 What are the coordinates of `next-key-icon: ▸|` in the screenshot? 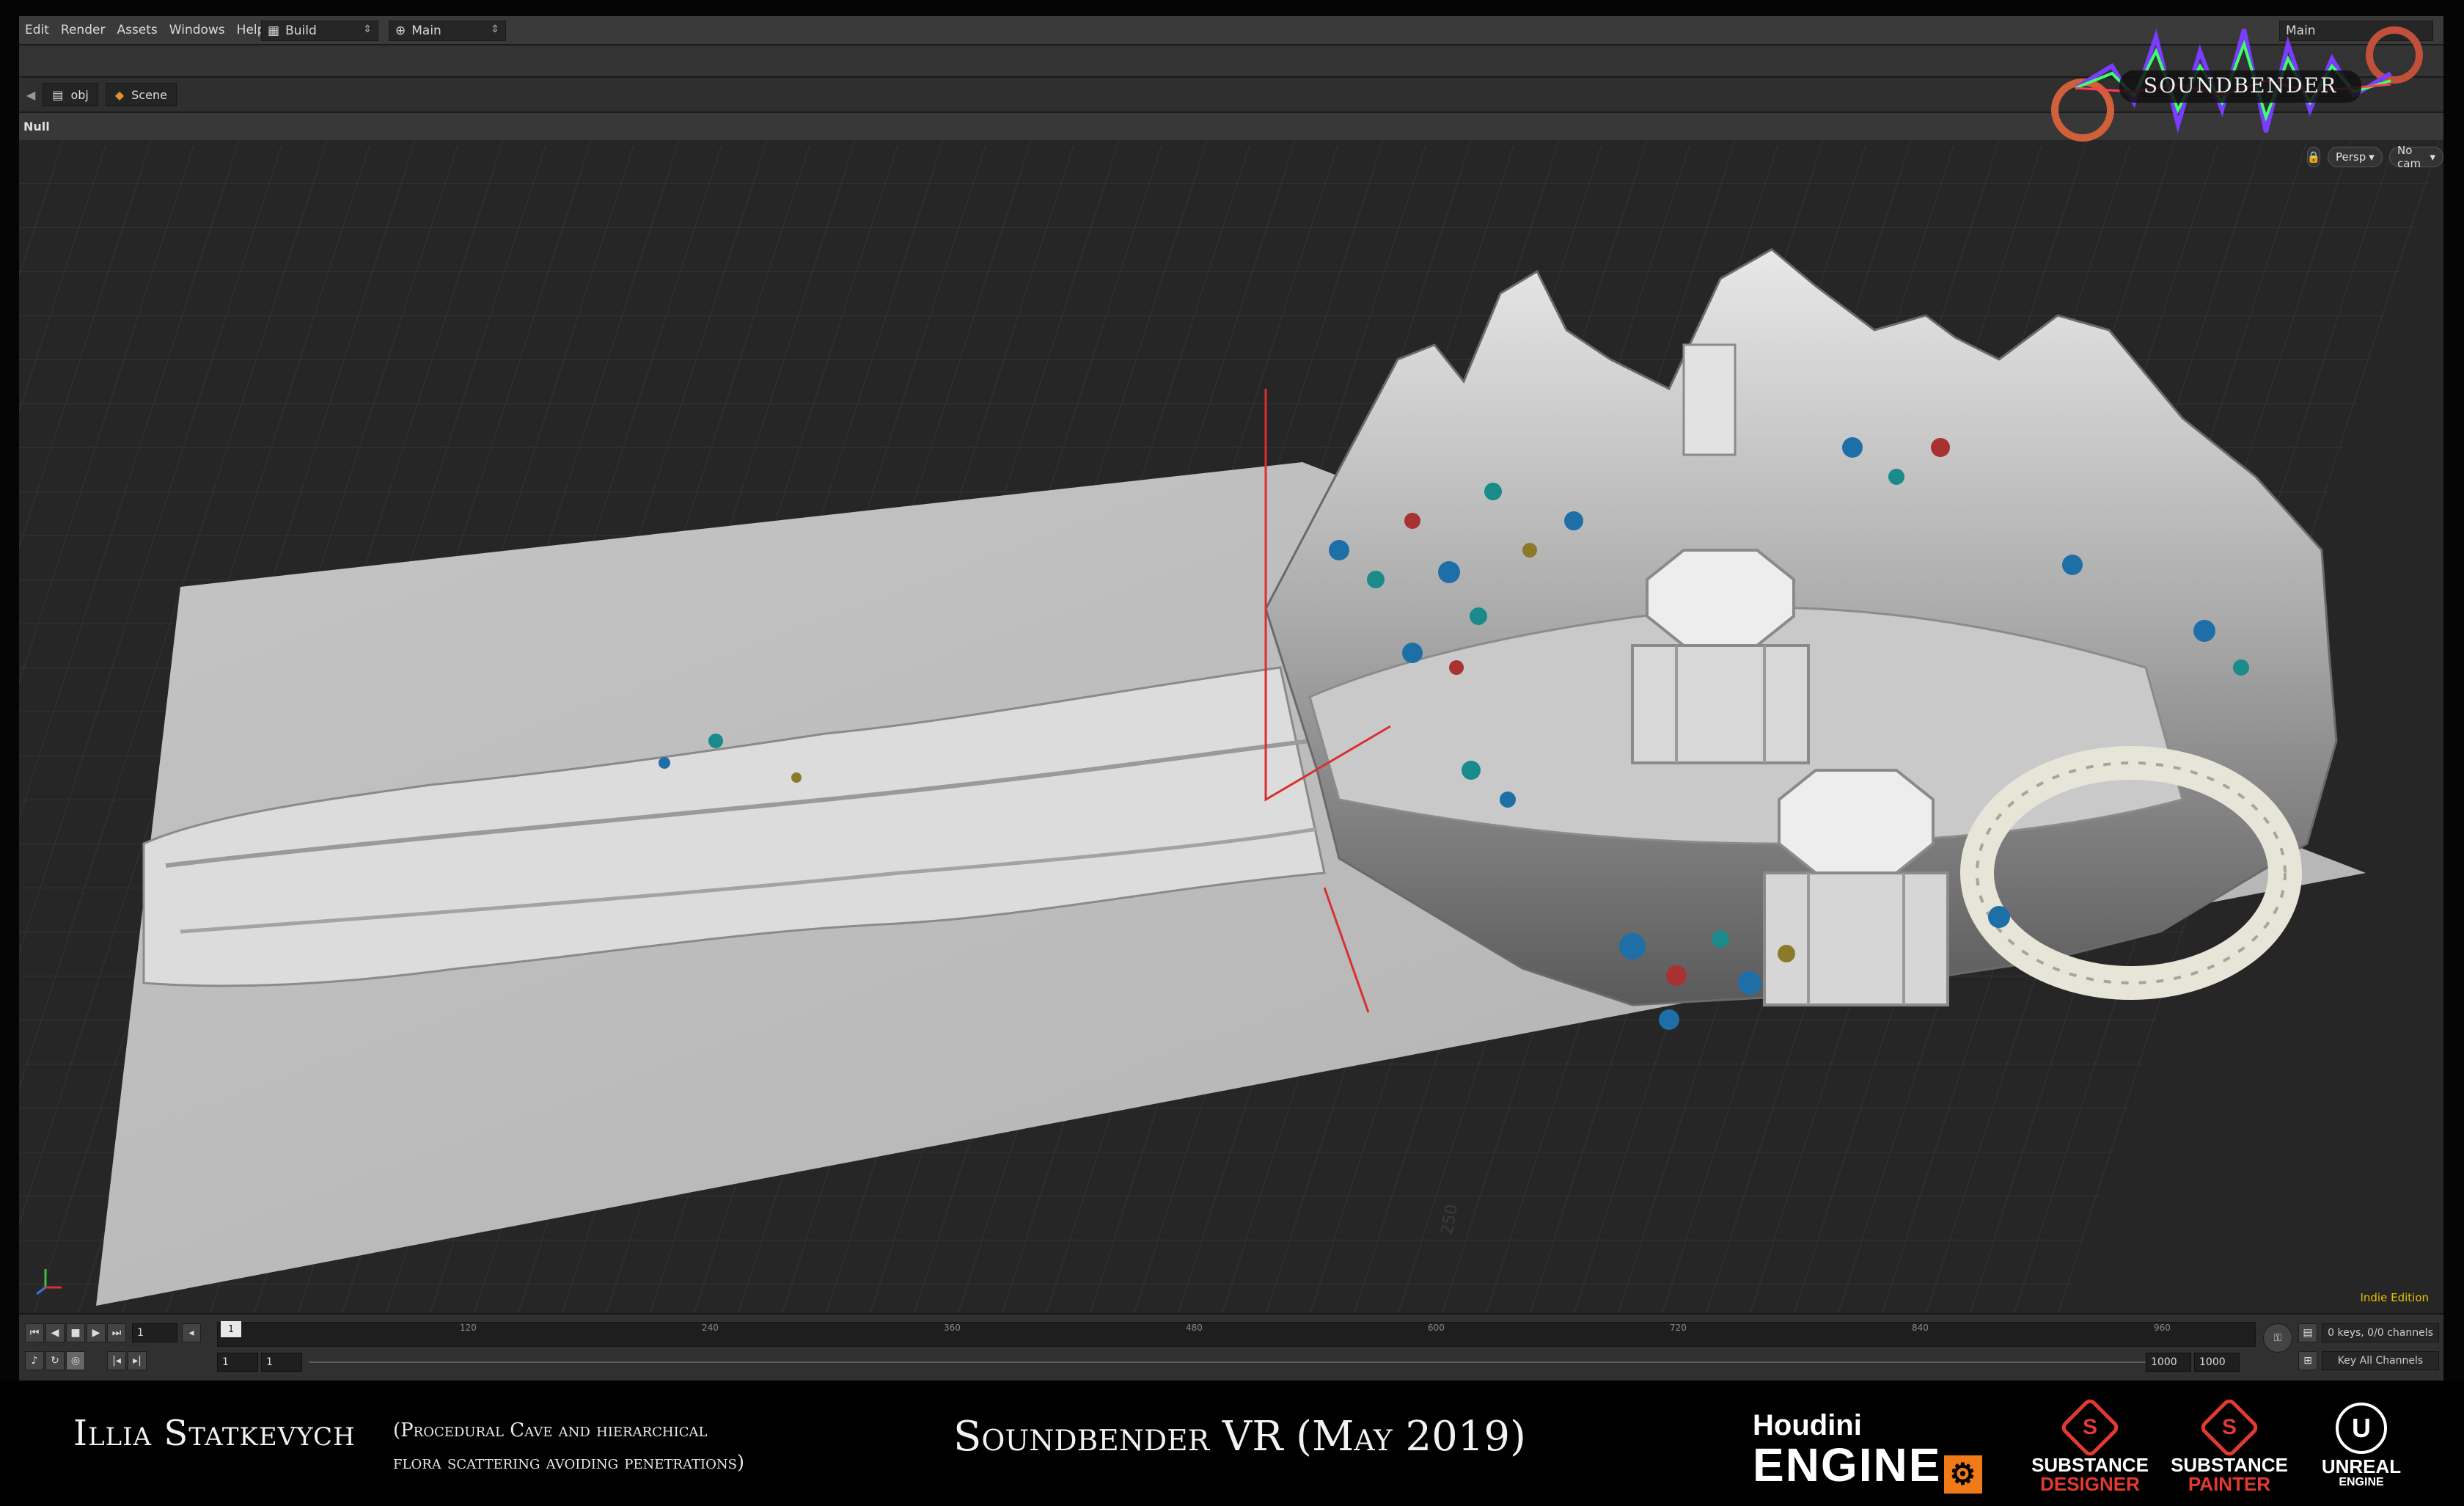 It's located at (137, 1360).